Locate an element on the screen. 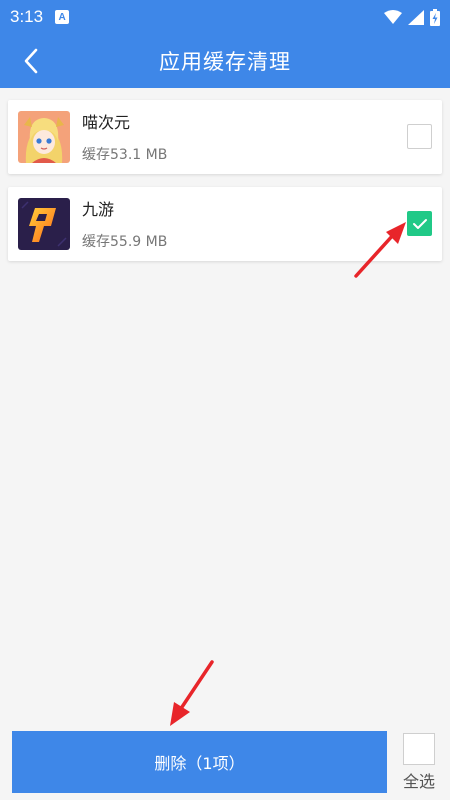 This screenshot has height=800, width=450. app-cache-size: 缓存55.9 MB is located at coordinates (125, 242).